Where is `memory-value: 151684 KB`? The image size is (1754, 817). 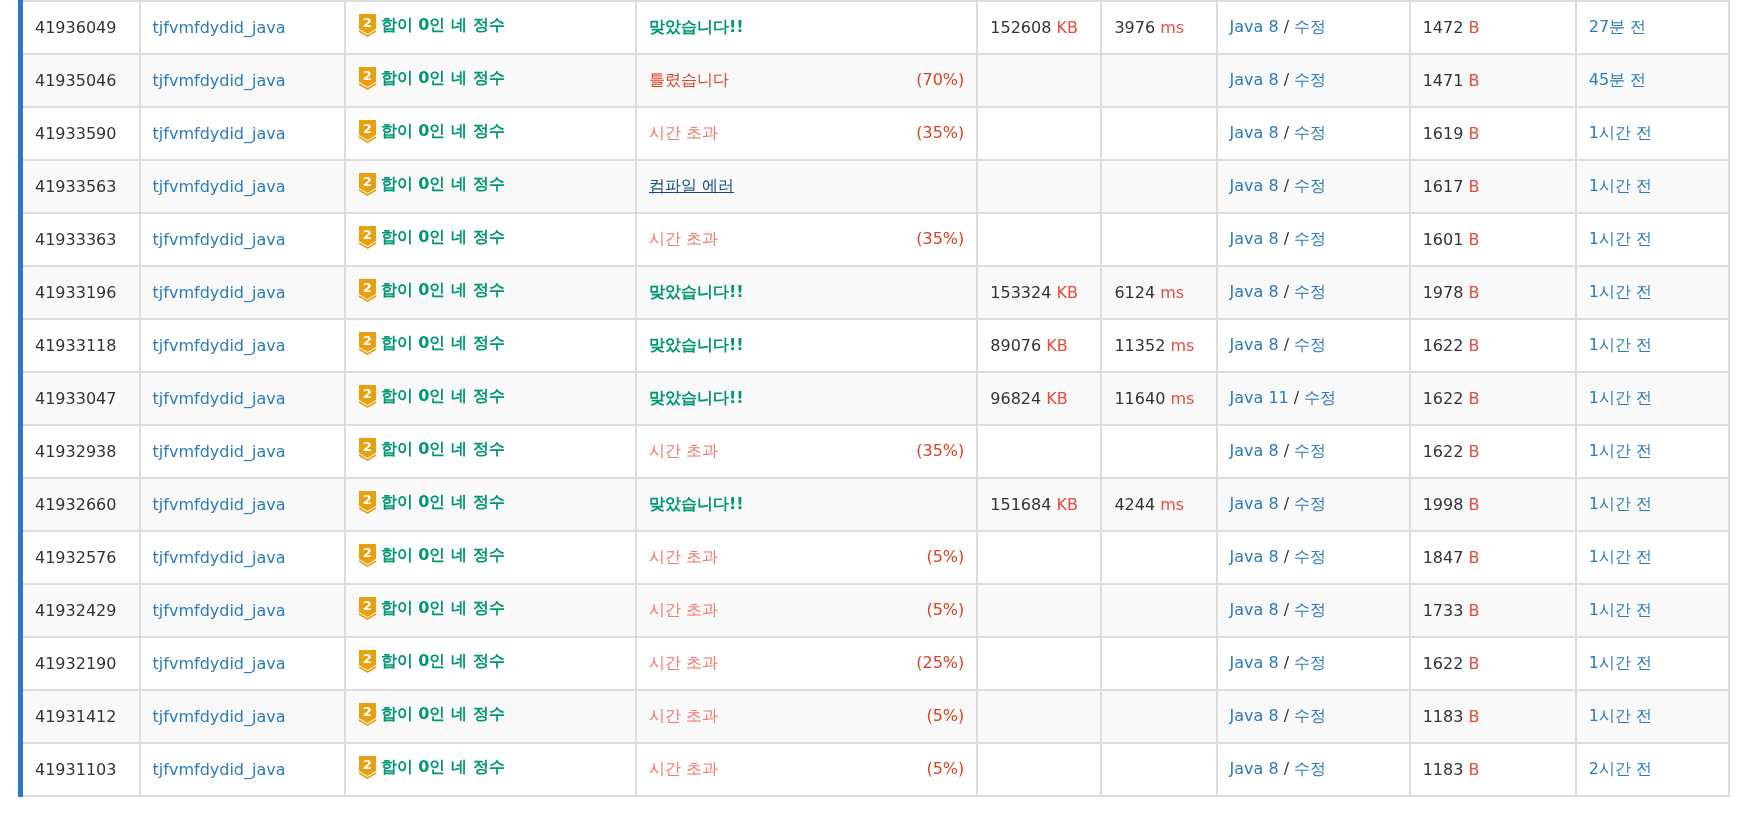 memory-value: 151684 KB is located at coordinates (1034, 504).